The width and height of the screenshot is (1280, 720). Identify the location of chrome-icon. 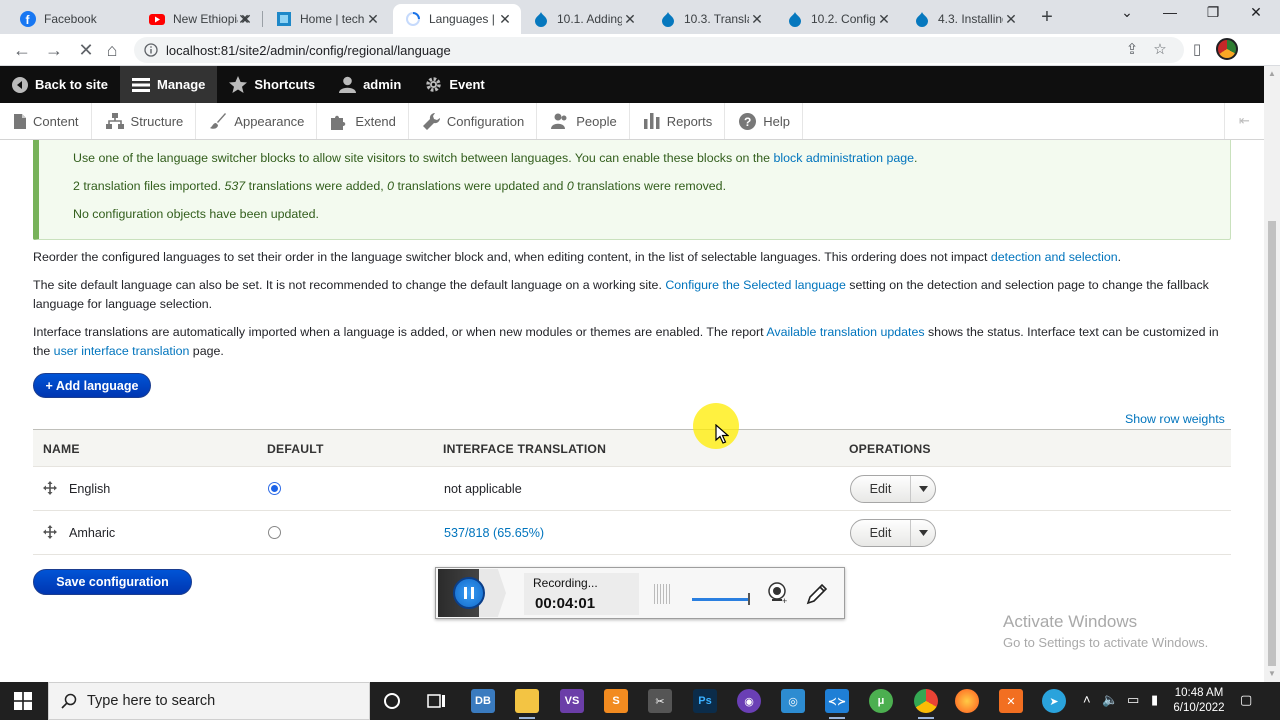
(926, 704).